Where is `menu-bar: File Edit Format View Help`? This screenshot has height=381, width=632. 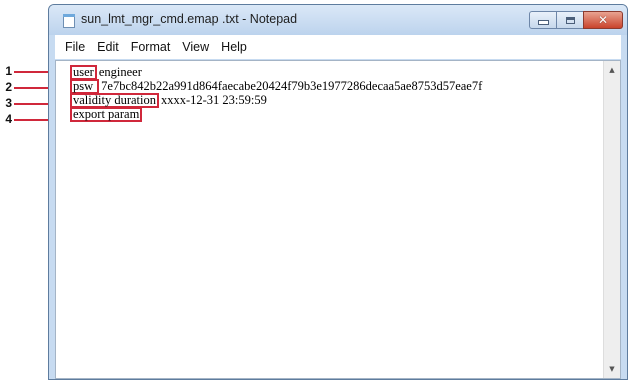 menu-bar: File Edit Format View Help is located at coordinates (338, 47).